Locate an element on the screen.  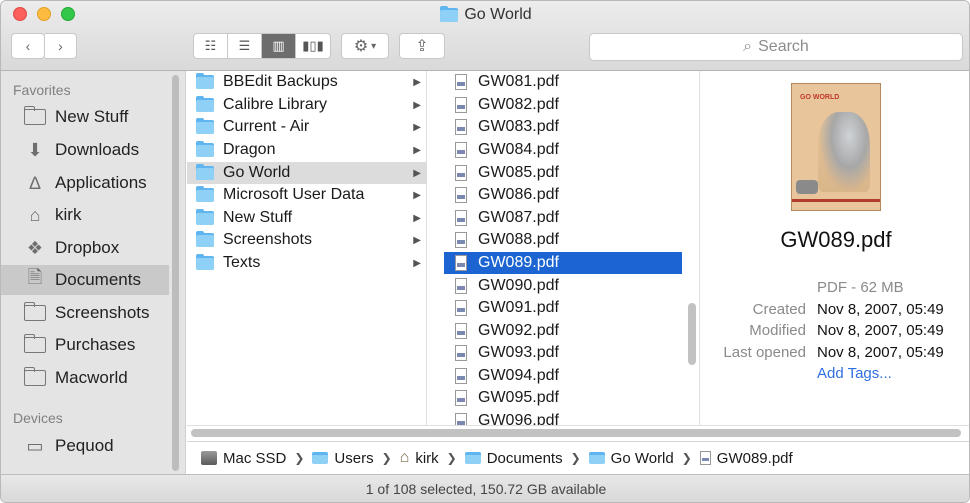
sidebar-scrollbar is located at coordinates (175, 273).